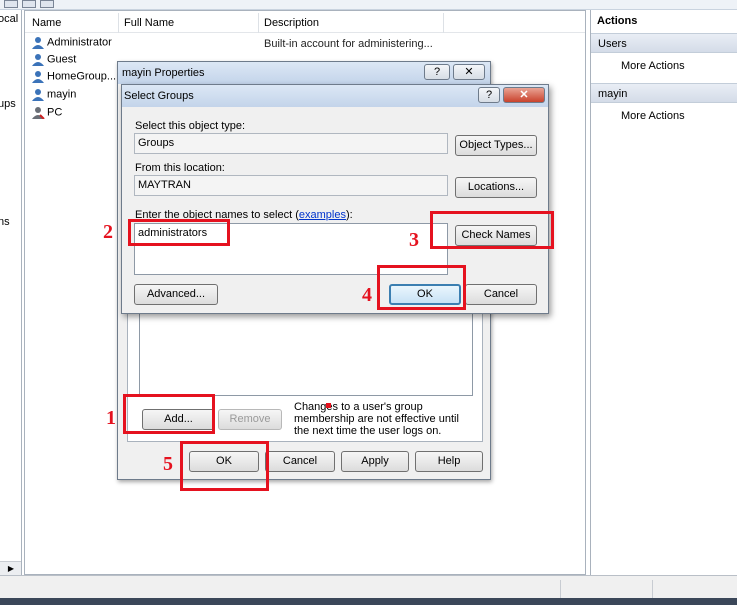  Describe the element at coordinates (250, 419) in the screenshot. I see `remove-button: Remove` at that location.